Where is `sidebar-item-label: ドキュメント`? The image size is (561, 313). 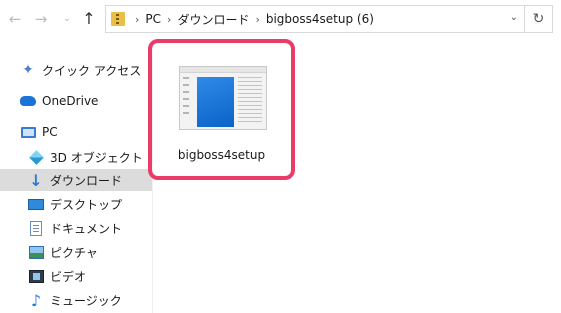
sidebar-item-label: ドキュメント is located at coordinates (86, 228).